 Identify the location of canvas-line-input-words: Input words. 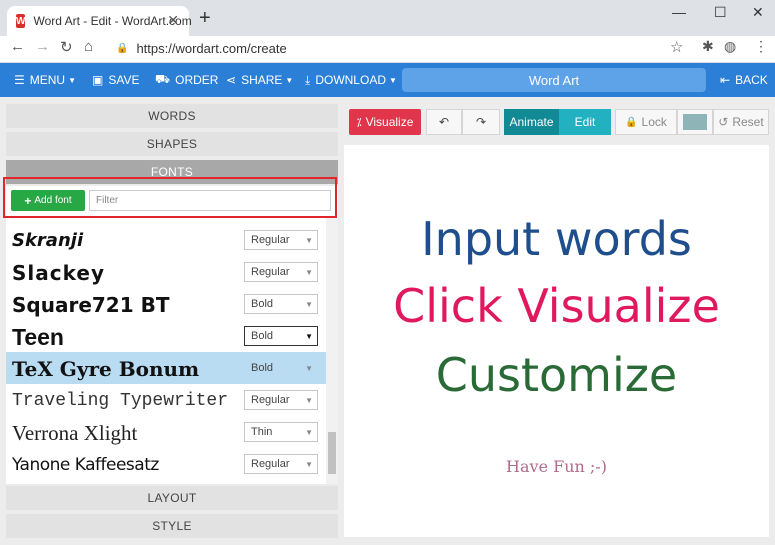
(556, 239).